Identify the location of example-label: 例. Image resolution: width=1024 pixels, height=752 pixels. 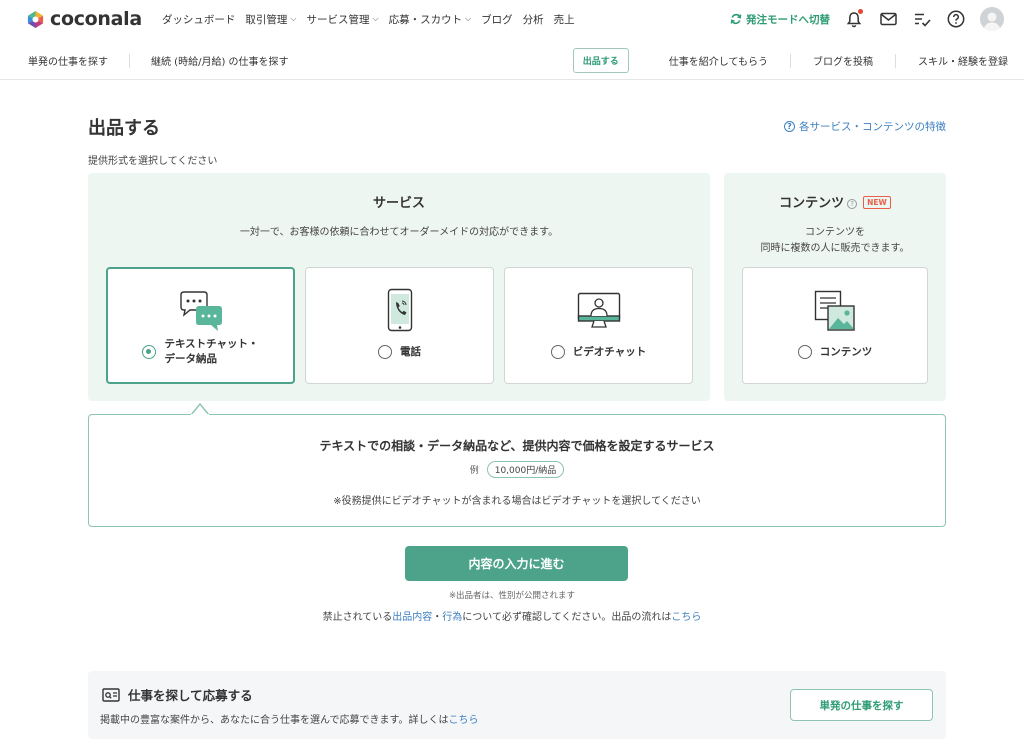
(474, 471).